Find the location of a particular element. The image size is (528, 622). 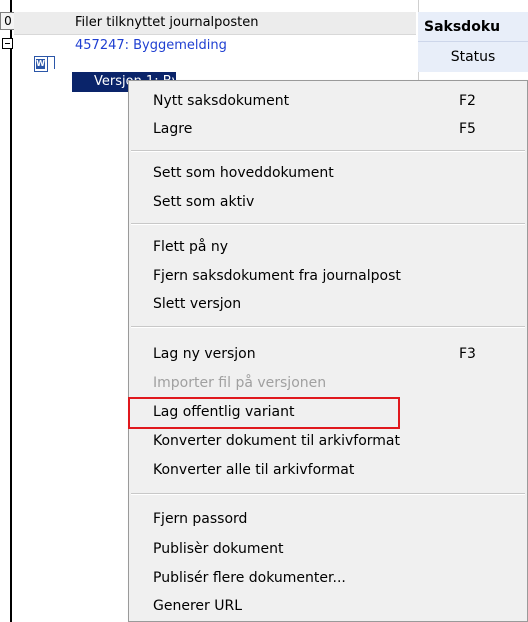

menu-item-sett-som-hoveddokument: Sett som hoveddokument is located at coordinates (243, 173).